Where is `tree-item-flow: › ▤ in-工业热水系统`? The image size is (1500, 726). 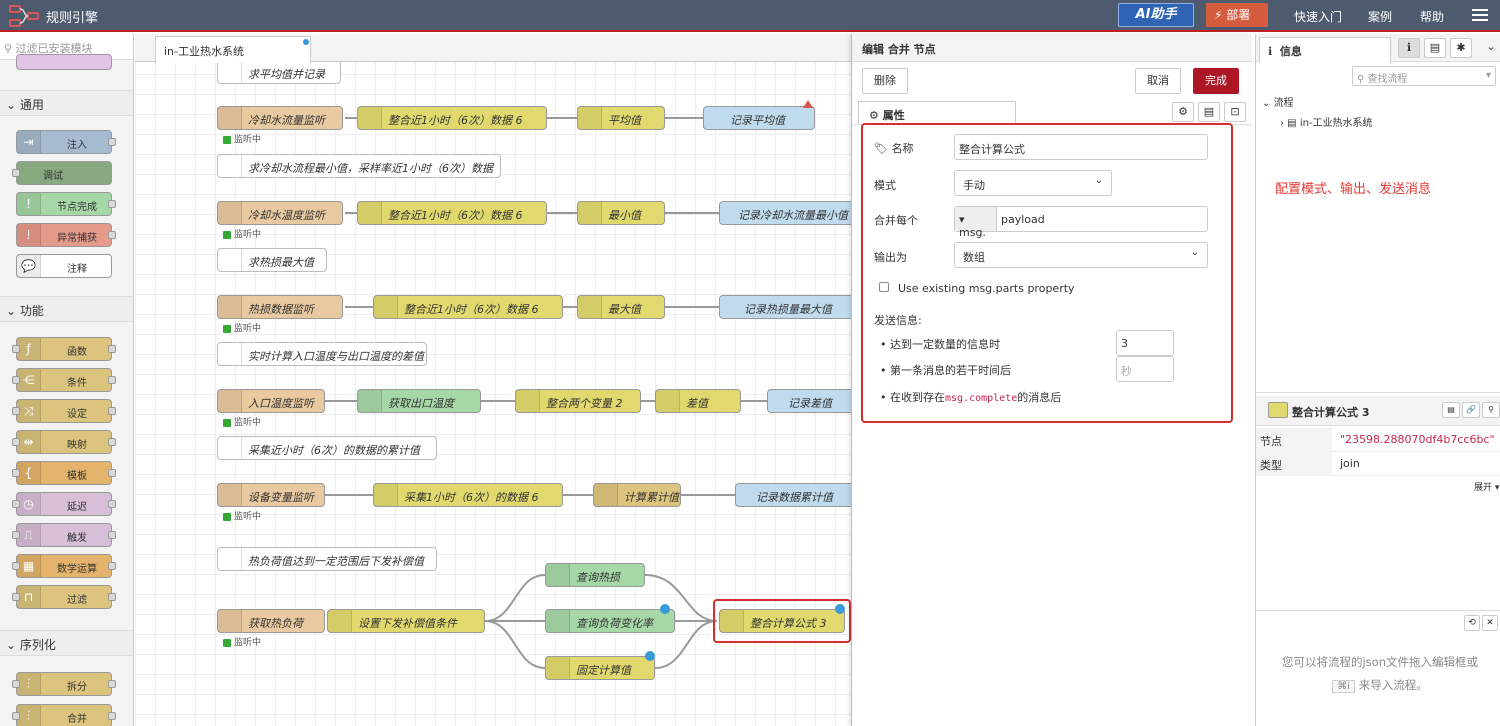
tree-item-flow: › ▤ in-工业热水系统 is located at coordinates (1326, 121).